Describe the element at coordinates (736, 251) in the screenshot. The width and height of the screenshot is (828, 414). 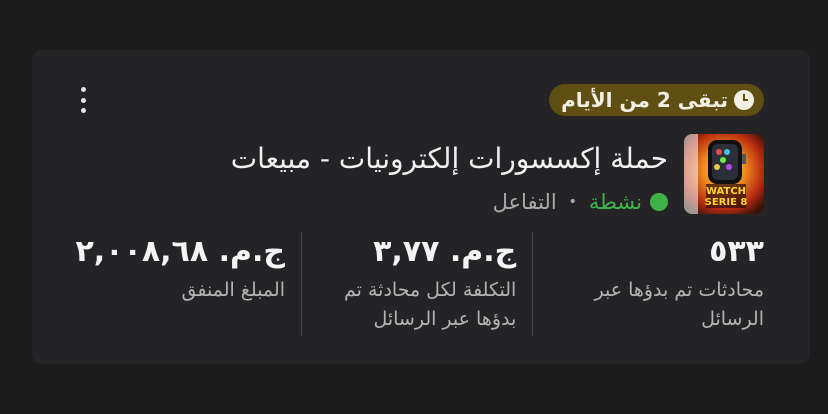
I see `metric-value: ٥٣٣` at that location.